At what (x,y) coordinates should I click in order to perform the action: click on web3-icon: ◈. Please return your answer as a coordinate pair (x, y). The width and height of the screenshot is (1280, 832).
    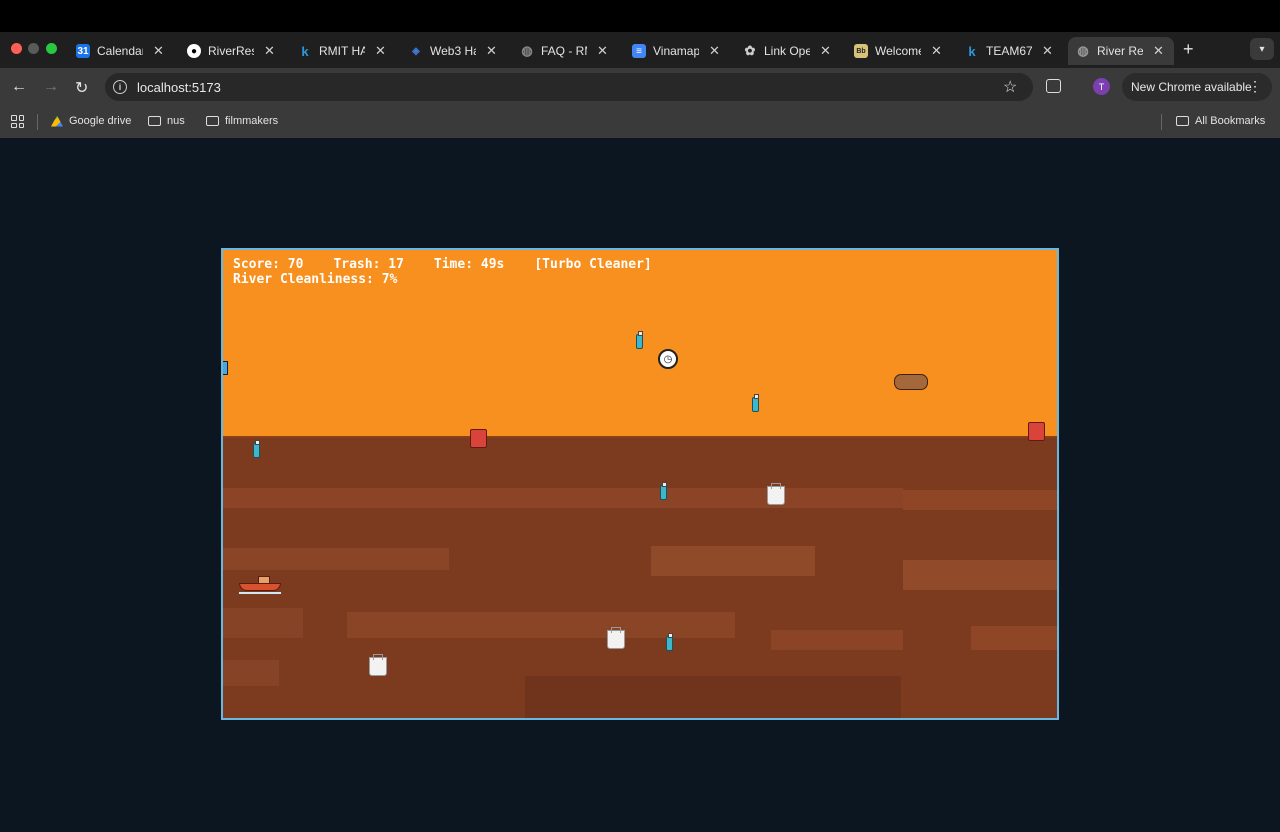
    Looking at the image, I should click on (416, 51).